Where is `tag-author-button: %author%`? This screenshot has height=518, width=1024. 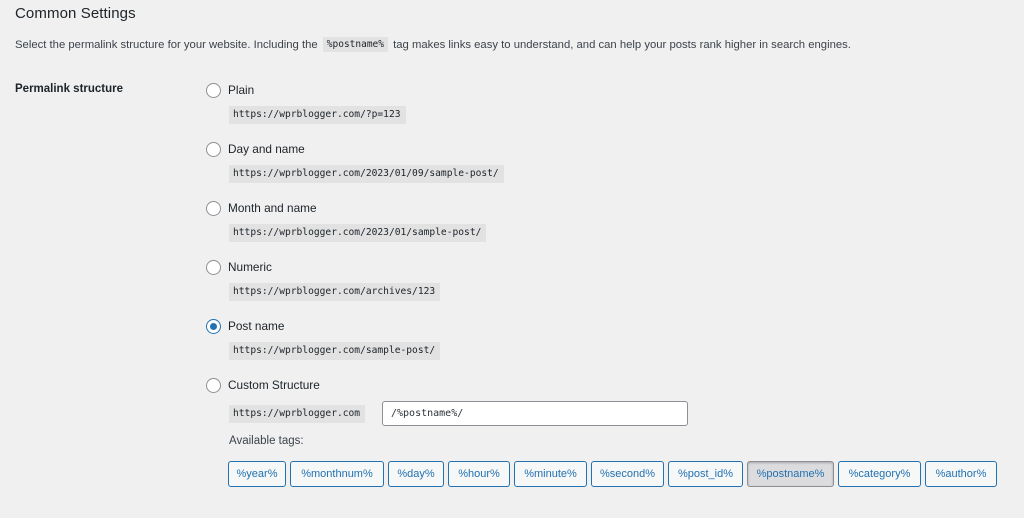
tag-author-button: %author% is located at coordinates (961, 474).